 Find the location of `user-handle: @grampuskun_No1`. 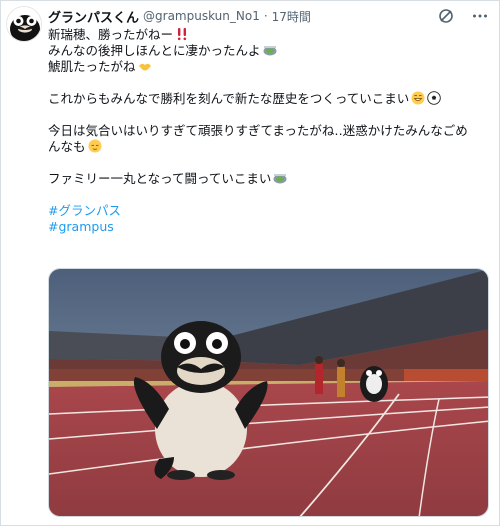

user-handle: @grampuskun_No1 is located at coordinates (201, 16).